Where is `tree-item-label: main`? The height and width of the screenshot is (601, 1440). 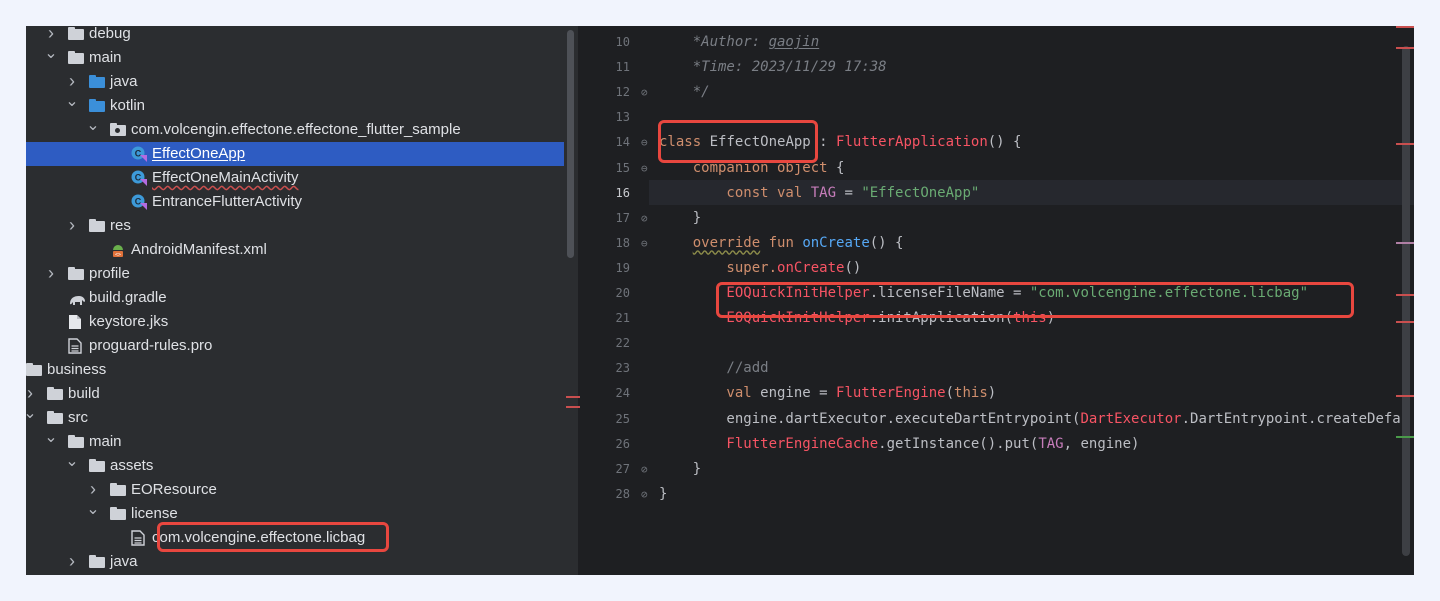
tree-item-label: main is located at coordinates (105, 441).